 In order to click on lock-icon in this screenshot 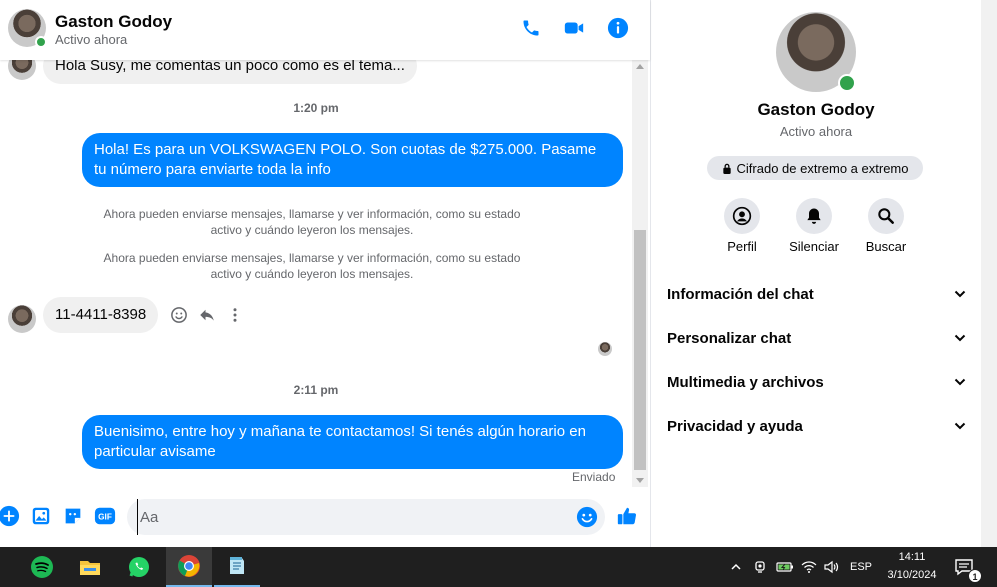, I will do `click(726, 168)`.